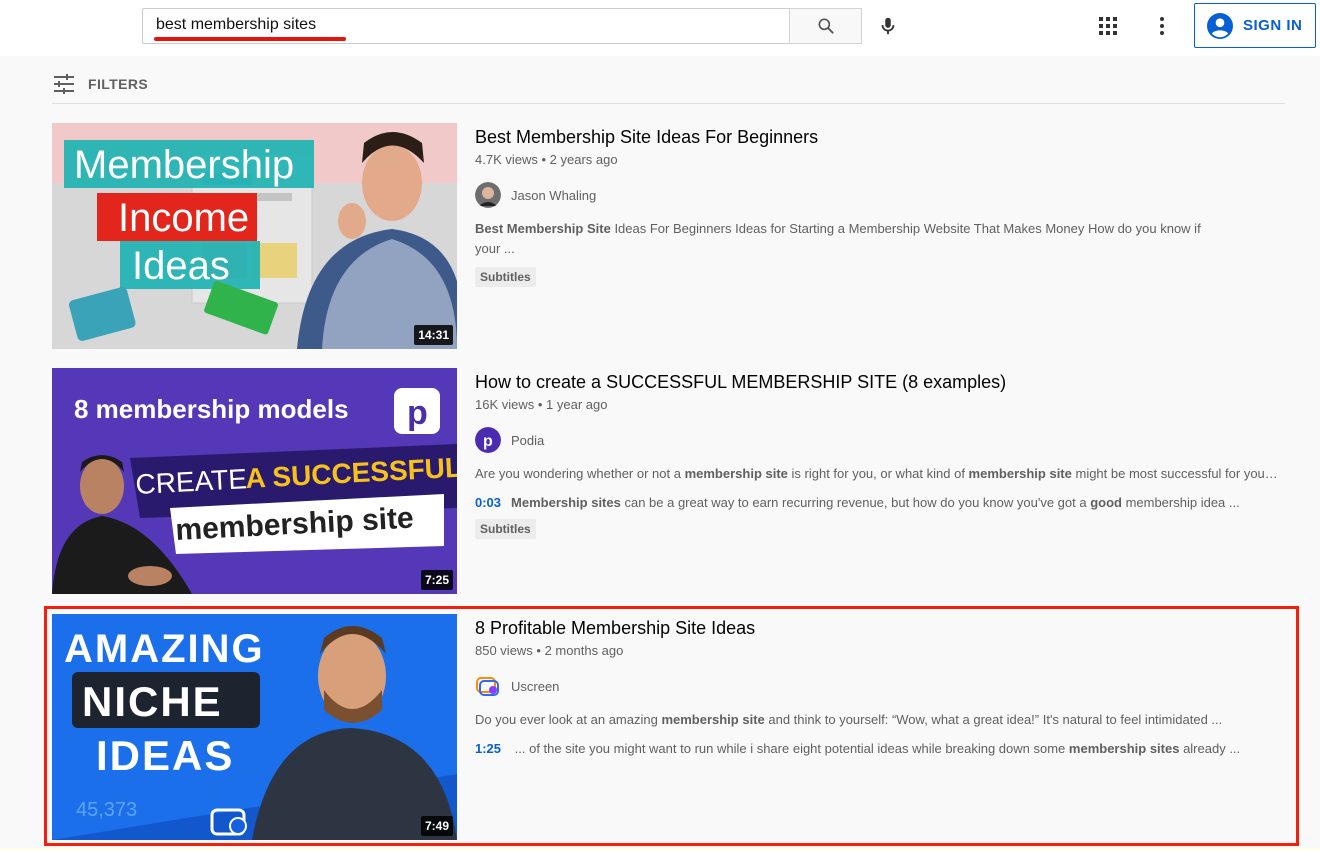 This screenshot has width=1320, height=851. Describe the element at coordinates (488, 195) in the screenshot. I see `avatar` at that location.